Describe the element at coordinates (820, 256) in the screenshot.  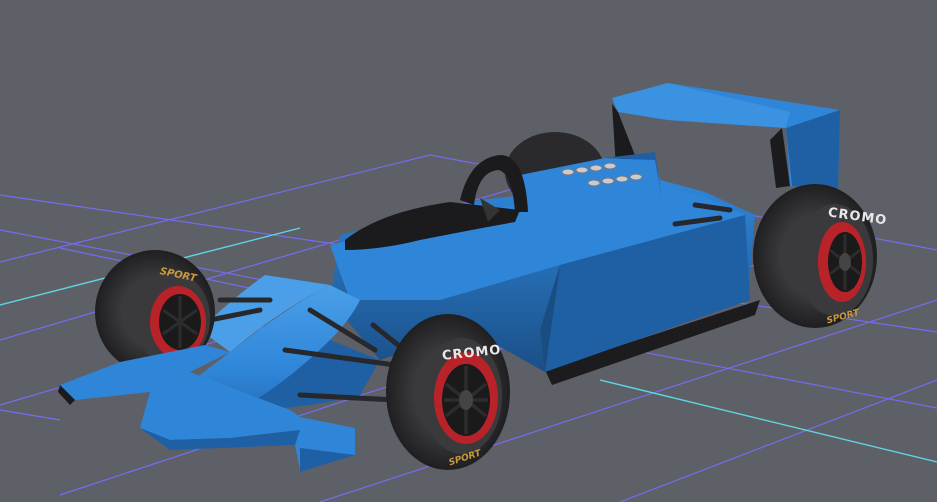
I see `rear-right-tire: CROMO SPORT` at that location.